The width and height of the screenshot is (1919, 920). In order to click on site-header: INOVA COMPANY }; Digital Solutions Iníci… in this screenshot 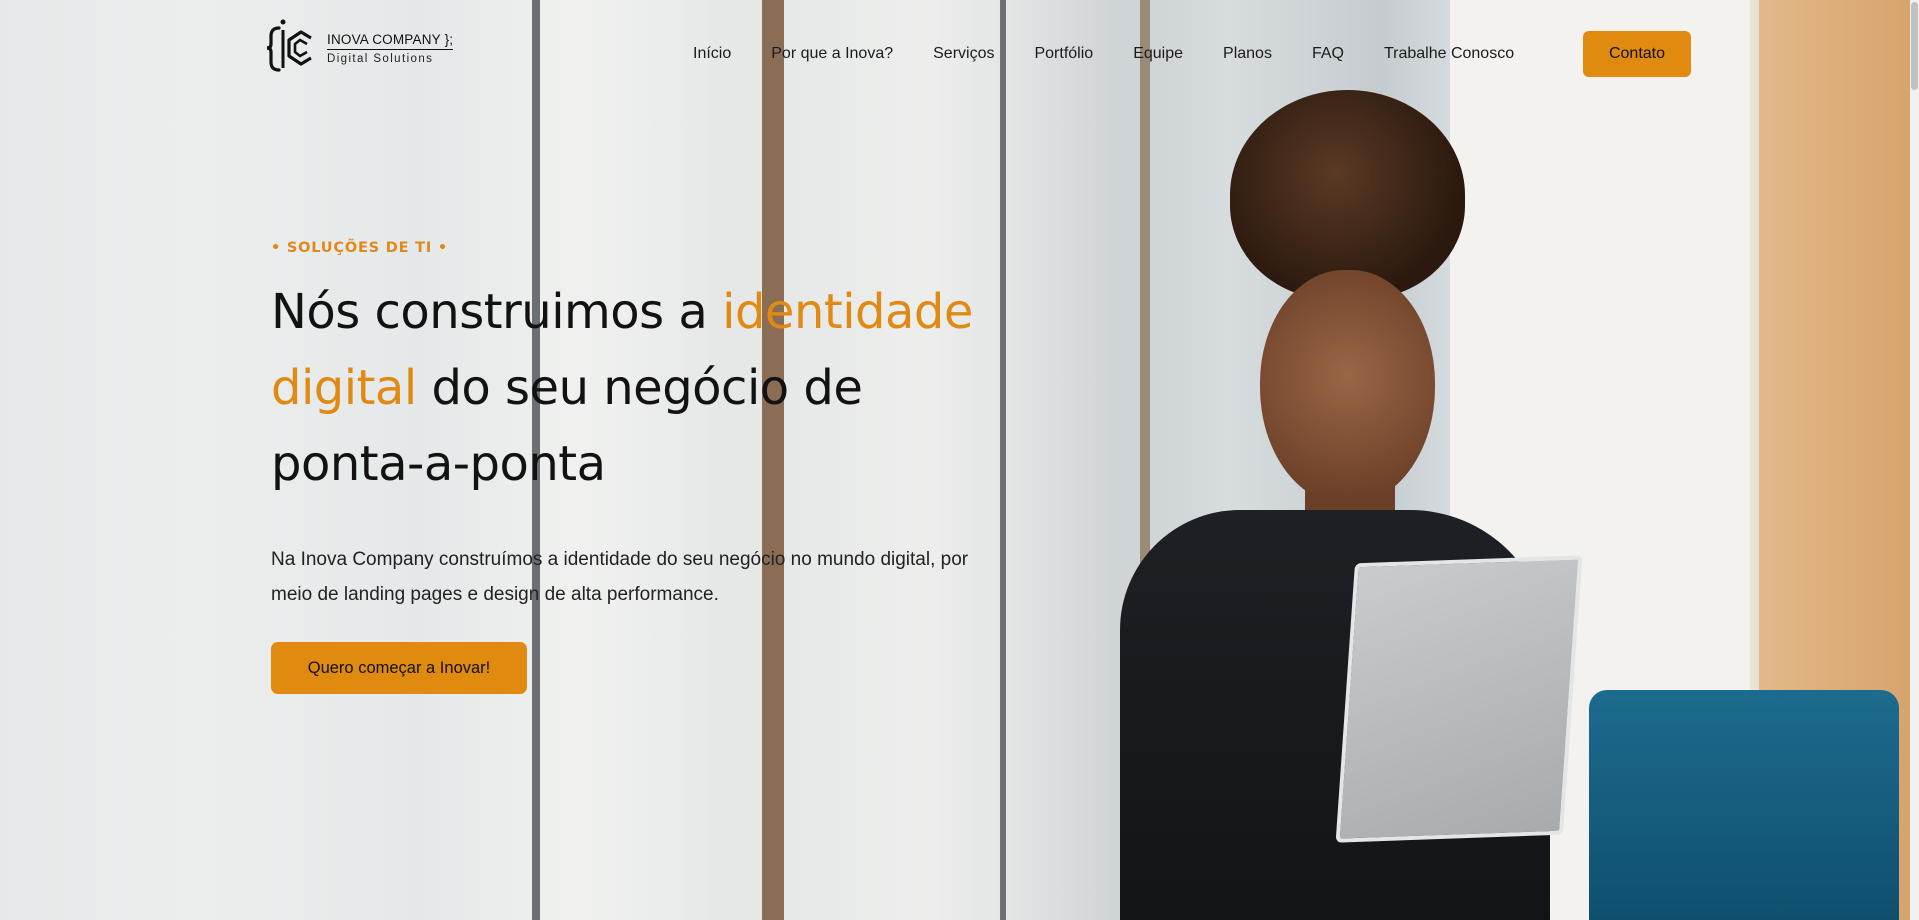, I will do `click(959, 54)`.